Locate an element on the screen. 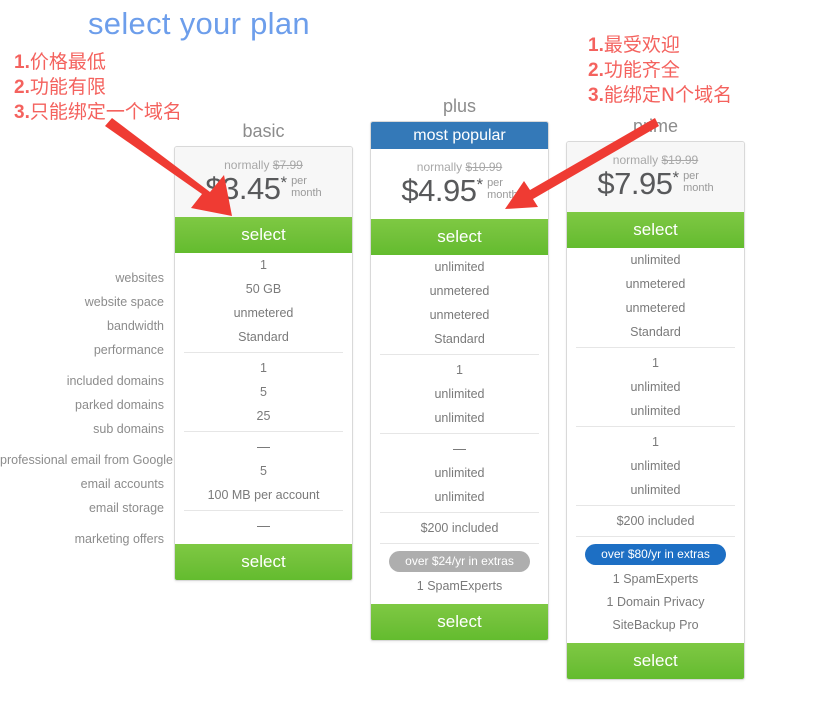 This screenshot has height=720, width=822. feature-value-websites: 1 is located at coordinates (263, 265).